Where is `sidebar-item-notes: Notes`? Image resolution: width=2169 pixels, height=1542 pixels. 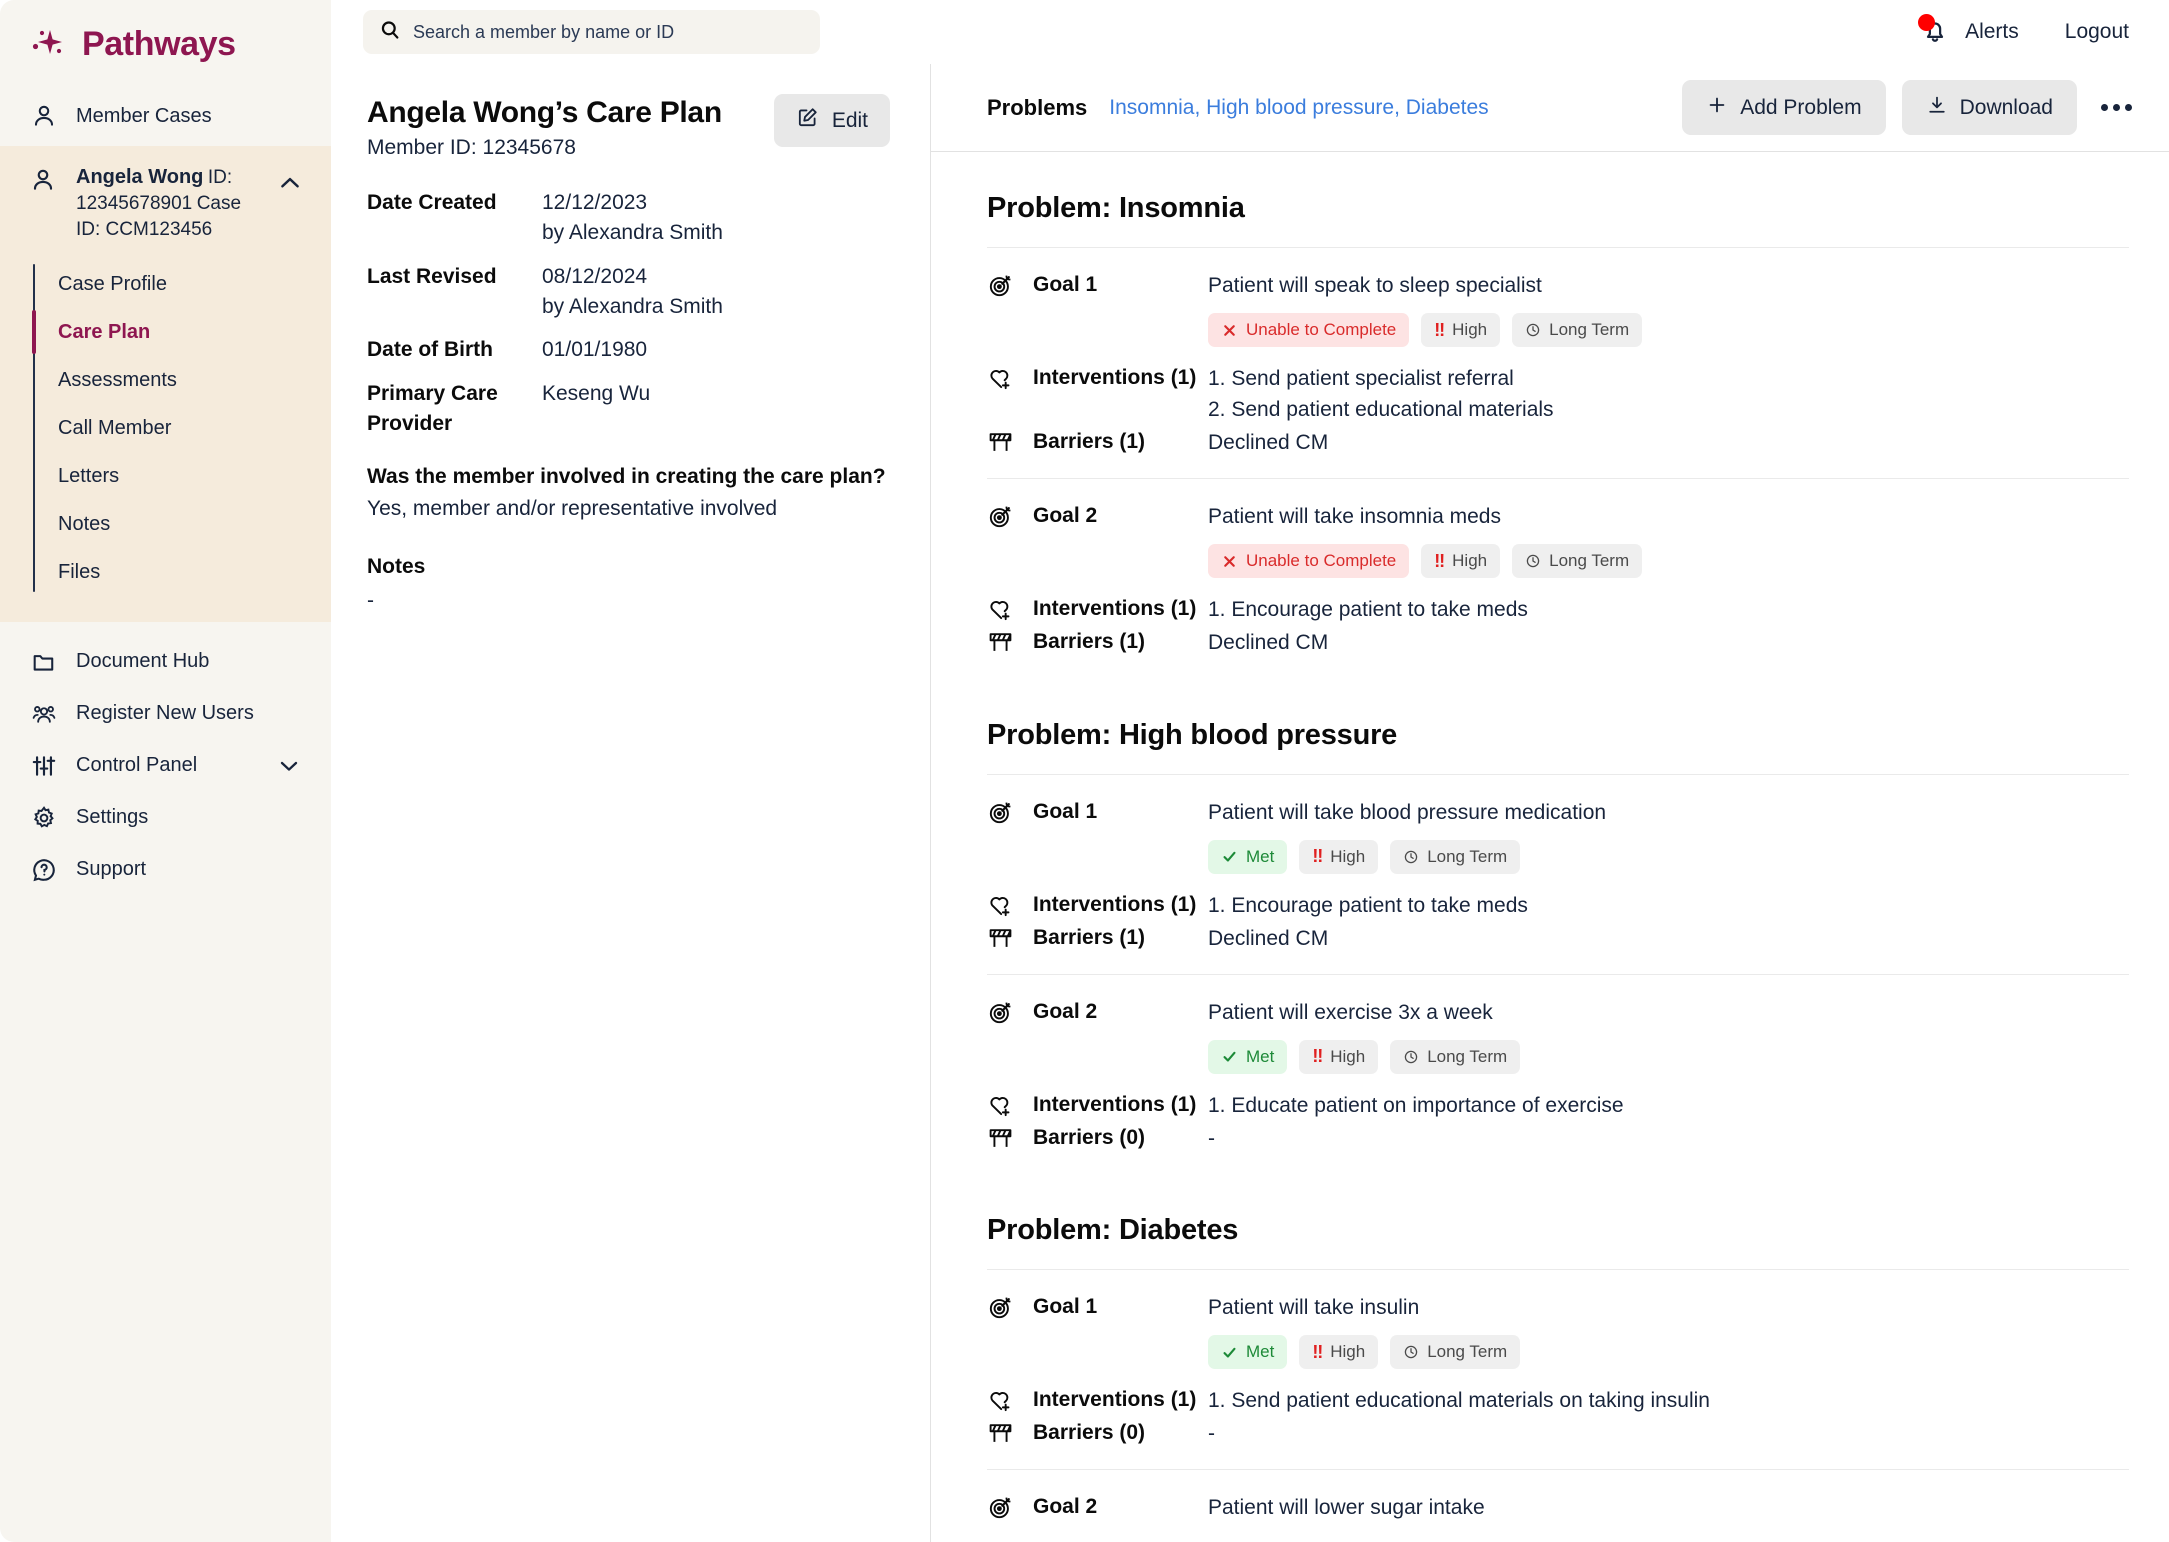 sidebar-item-notes: Notes is located at coordinates (165, 524).